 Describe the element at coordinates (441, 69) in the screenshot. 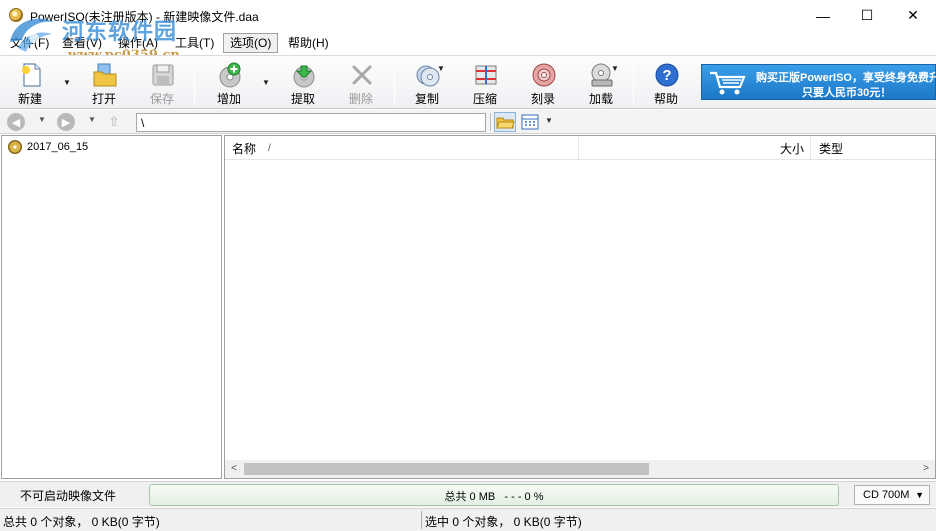

I see `copy-dropdown-icon: ▼` at that location.